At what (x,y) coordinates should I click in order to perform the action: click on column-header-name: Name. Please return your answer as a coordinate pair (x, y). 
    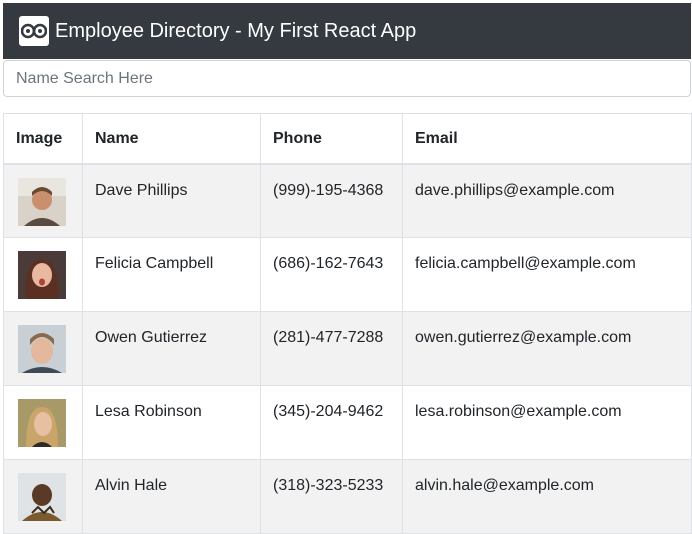
    Looking at the image, I should click on (171, 139).